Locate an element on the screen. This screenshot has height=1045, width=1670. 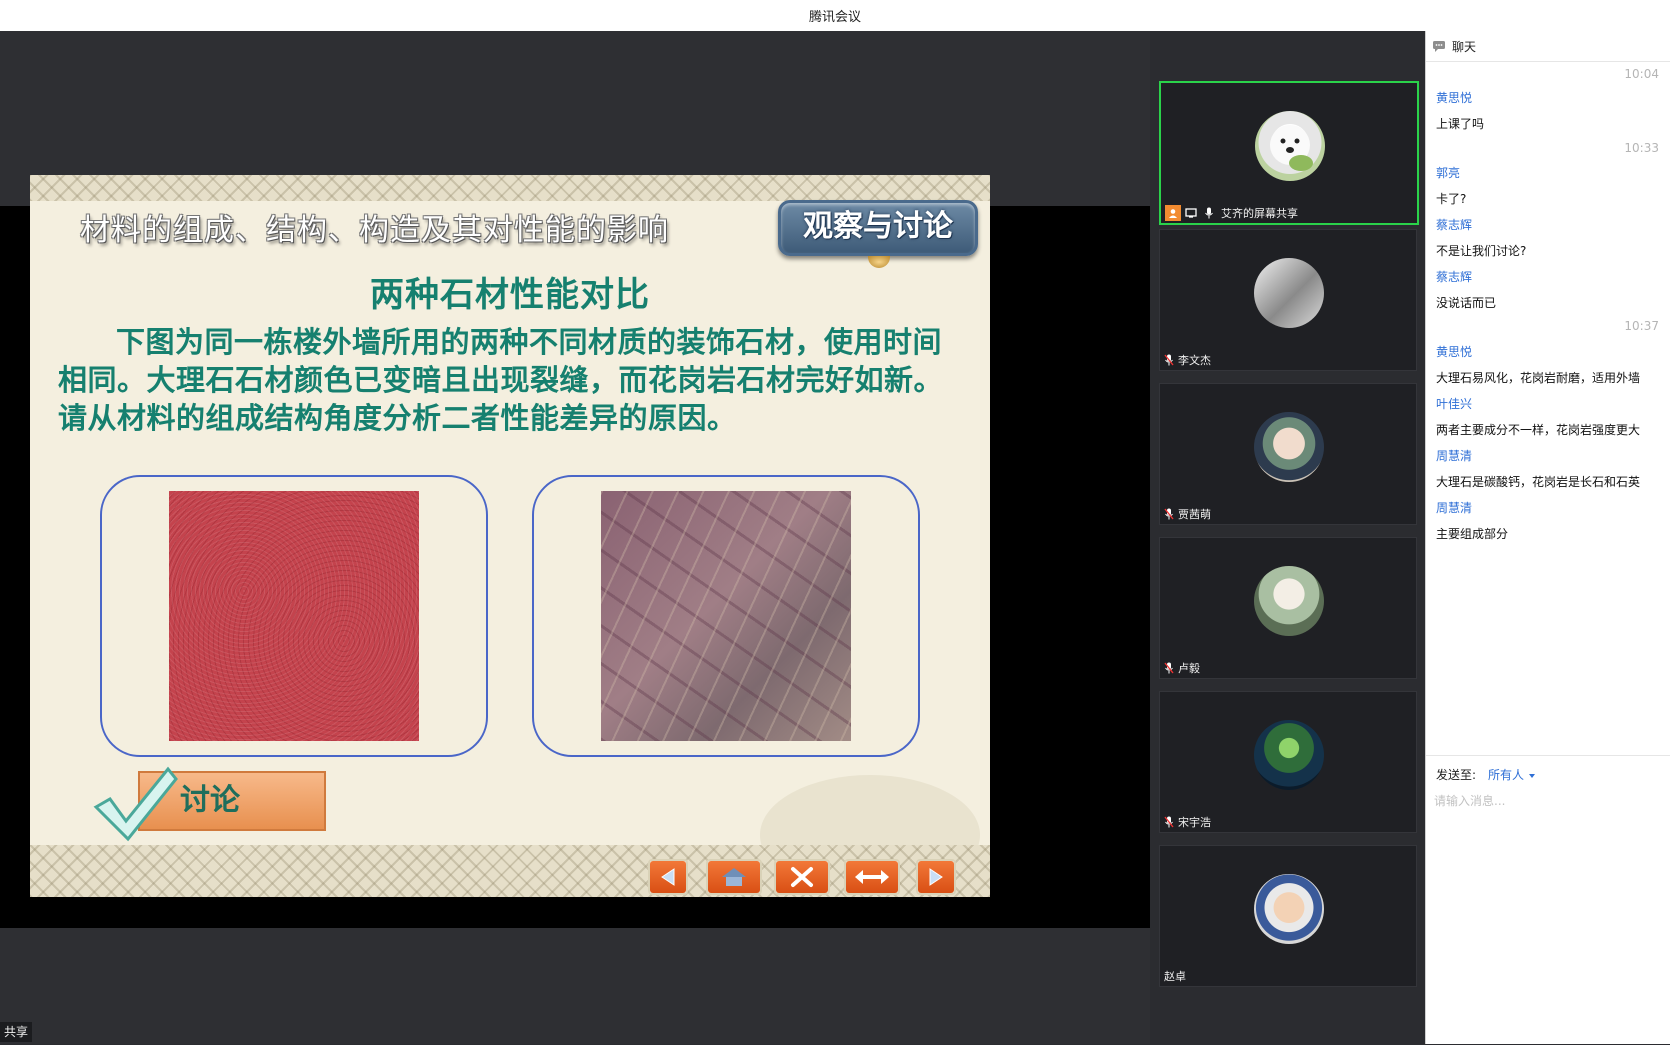
chat-message: 上课了吗 is located at coordinates (1460, 124).